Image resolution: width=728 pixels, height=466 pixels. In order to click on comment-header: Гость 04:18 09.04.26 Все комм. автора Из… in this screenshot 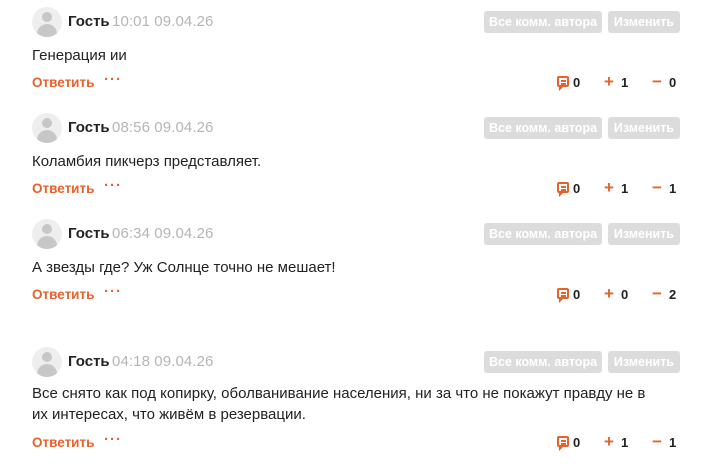, I will do `click(362, 362)`.